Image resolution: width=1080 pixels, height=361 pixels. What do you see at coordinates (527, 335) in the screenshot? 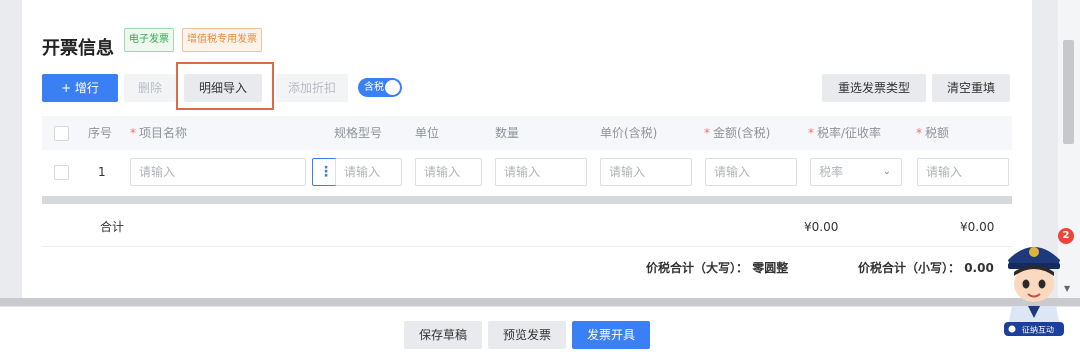
I see `preview-invoice-button: 预览发票` at bounding box center [527, 335].